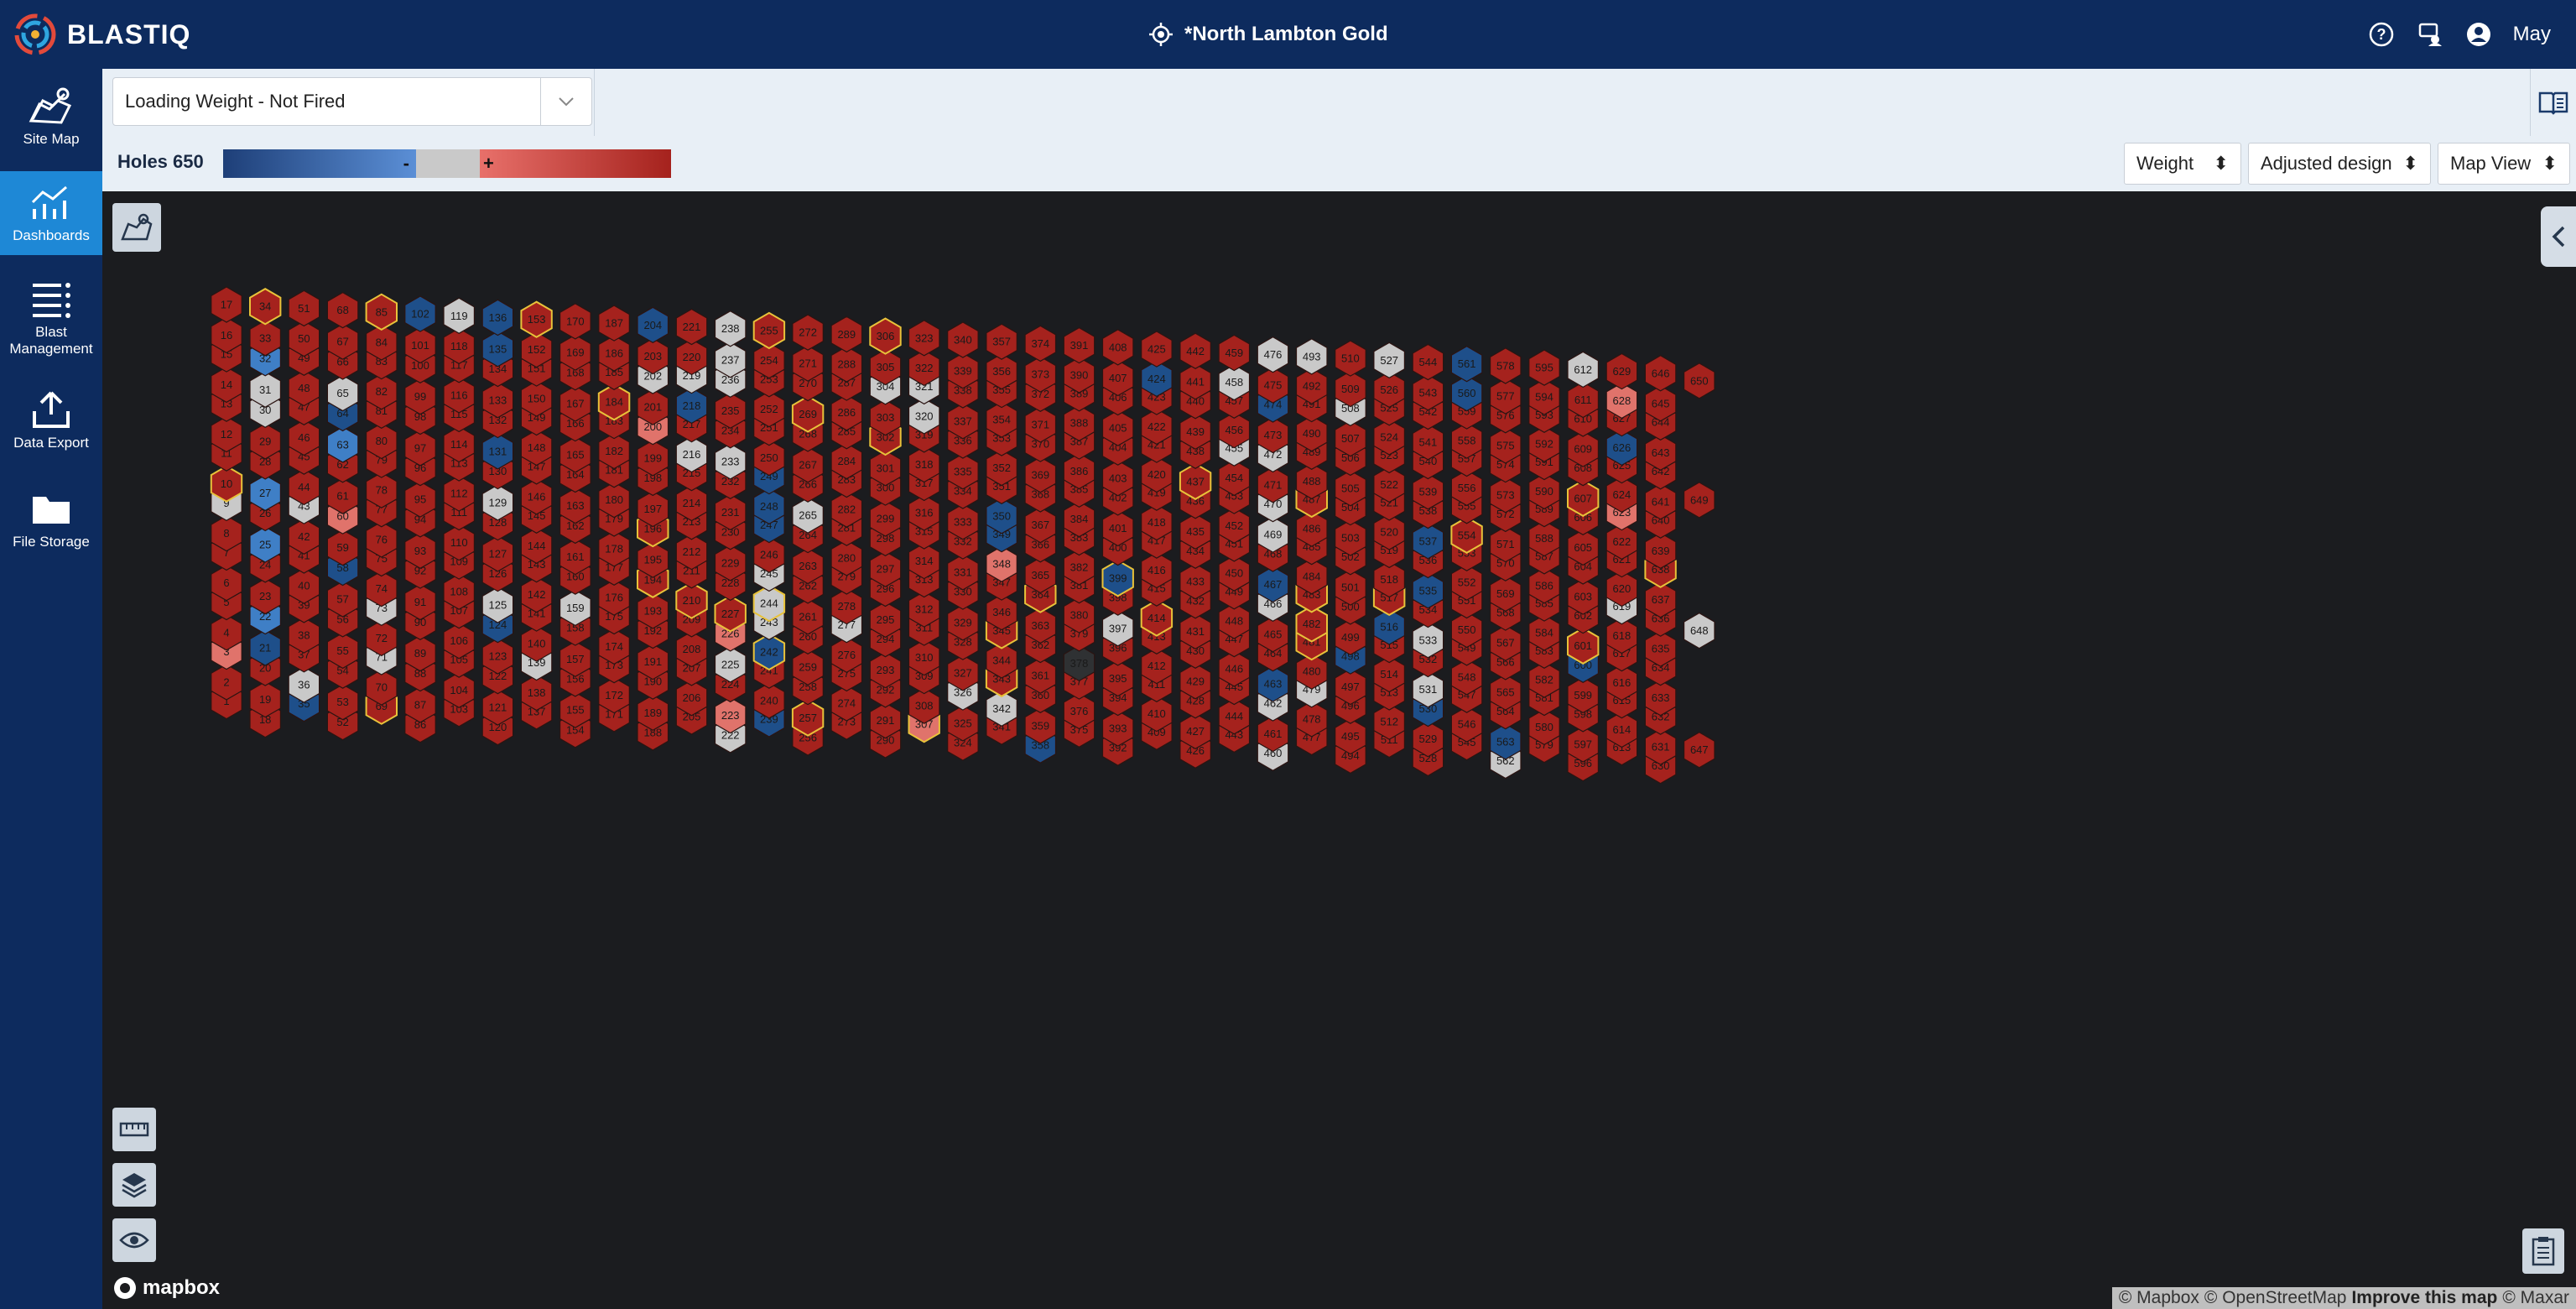 The image size is (2576, 1309). What do you see at coordinates (420, 551) in the screenshot?
I see `blast-hole-label: 93` at bounding box center [420, 551].